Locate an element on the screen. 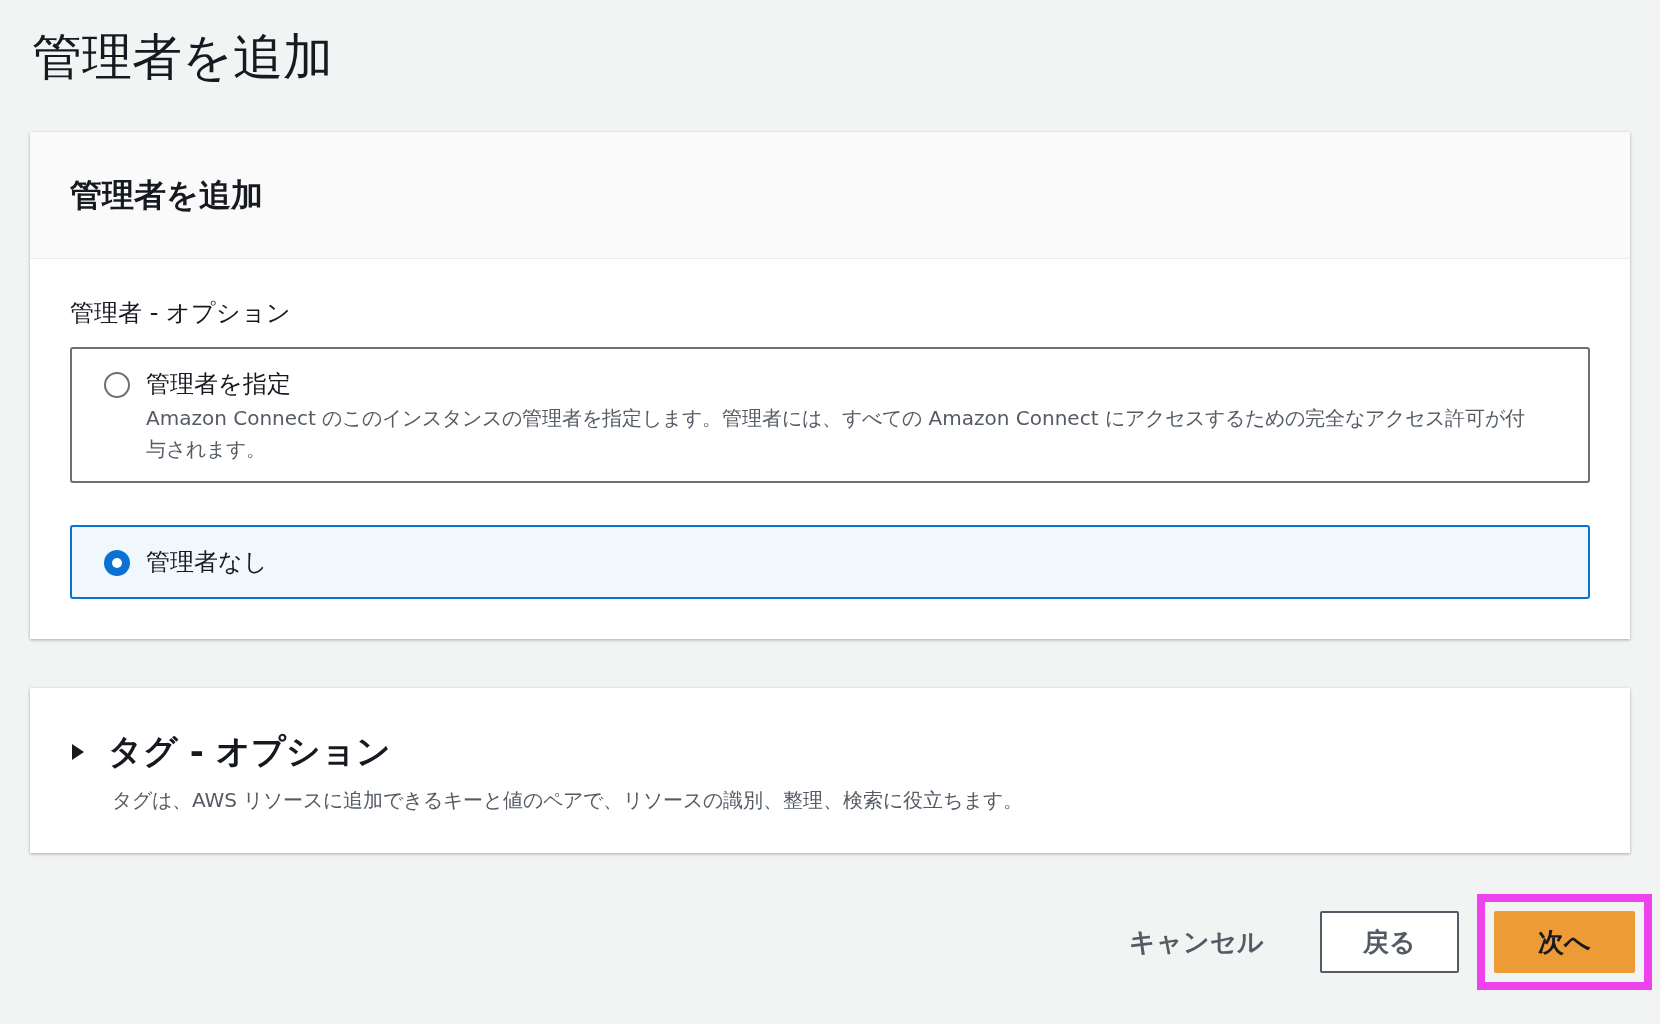  panel-title: 管理者を追加 is located at coordinates (166, 195).